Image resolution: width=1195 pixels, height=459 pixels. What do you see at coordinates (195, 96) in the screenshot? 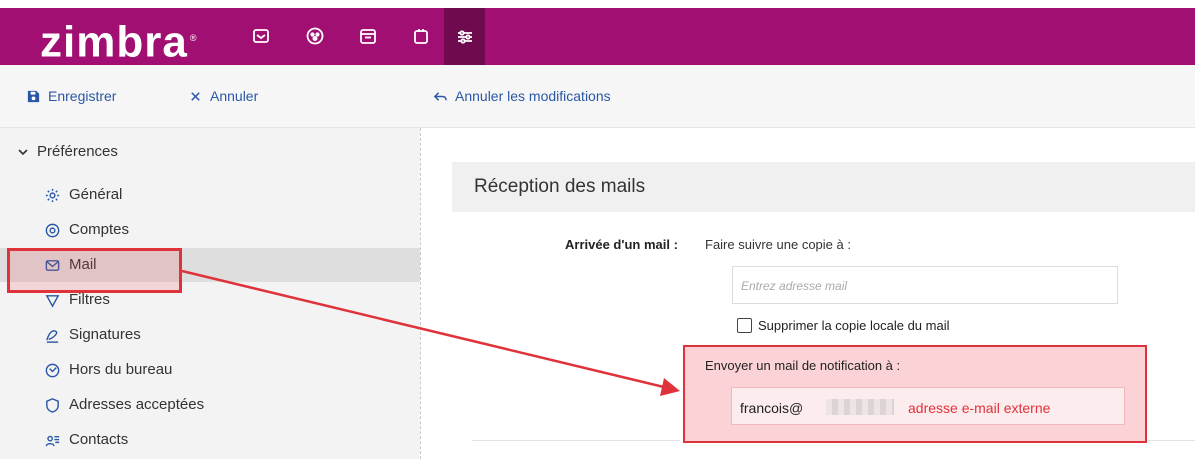
I see `close-icon` at bounding box center [195, 96].